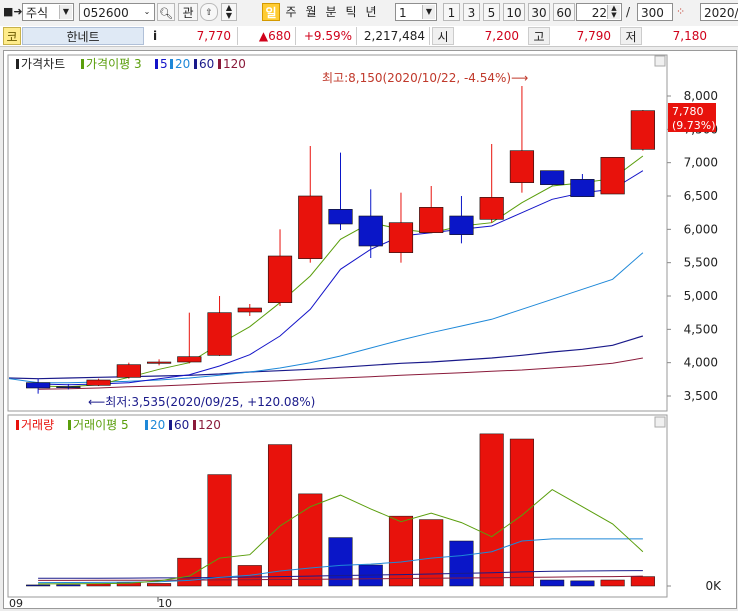  What do you see at coordinates (181, 425) in the screenshot?
I see `legend-vma60: 60` at bounding box center [181, 425].